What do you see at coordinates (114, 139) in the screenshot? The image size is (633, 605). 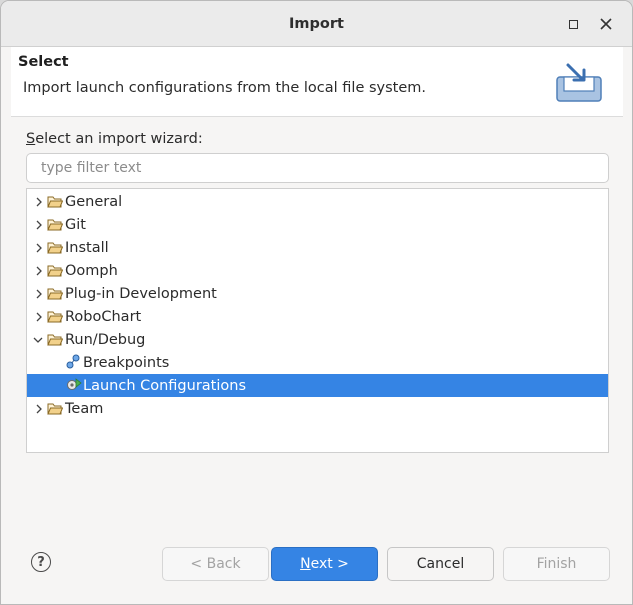 I see `select-wizard-label: Select an import wizard:` at bounding box center [114, 139].